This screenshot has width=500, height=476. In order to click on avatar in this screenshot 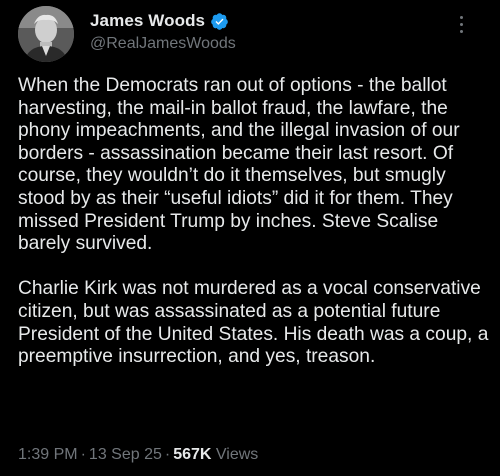, I will do `click(46, 34)`.